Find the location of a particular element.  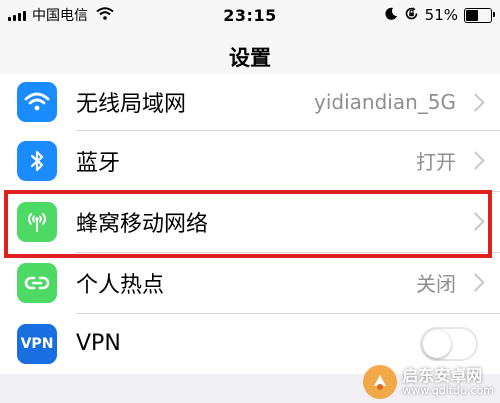

settings-row-label: 无线局域网 is located at coordinates (131, 104).